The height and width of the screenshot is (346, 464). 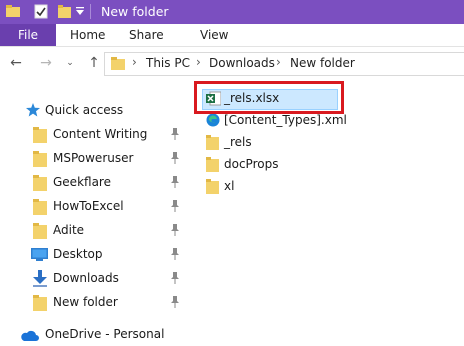 What do you see at coordinates (87, 35) in the screenshot?
I see `tab-home: Home` at bounding box center [87, 35].